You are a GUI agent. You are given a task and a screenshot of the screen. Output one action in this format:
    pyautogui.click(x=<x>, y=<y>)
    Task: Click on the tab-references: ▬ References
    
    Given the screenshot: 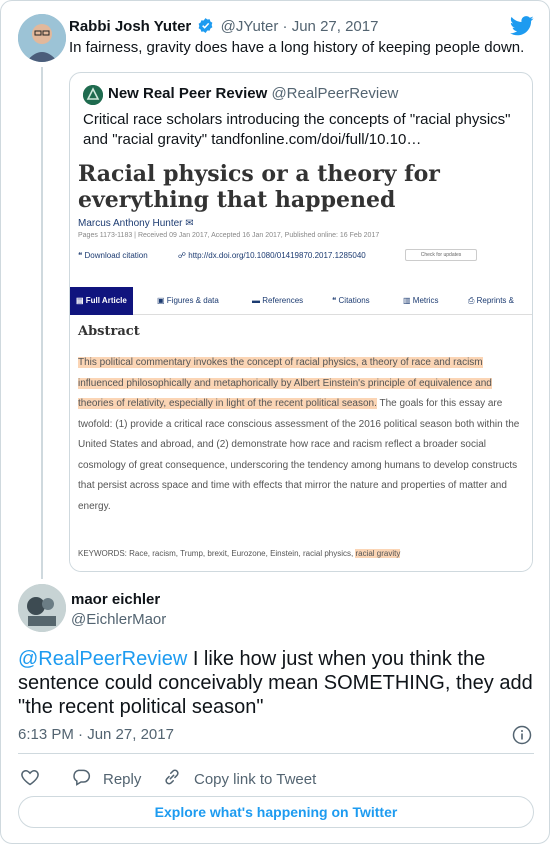 What is the action you would take?
    pyautogui.click(x=277, y=301)
    